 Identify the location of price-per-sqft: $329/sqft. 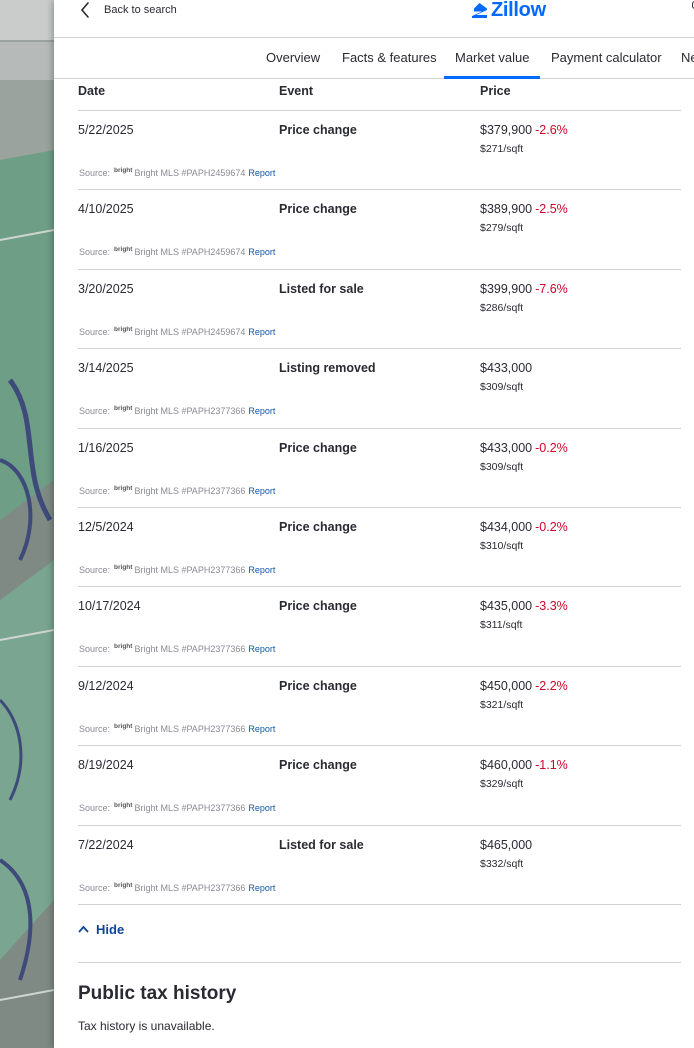
(502, 784).